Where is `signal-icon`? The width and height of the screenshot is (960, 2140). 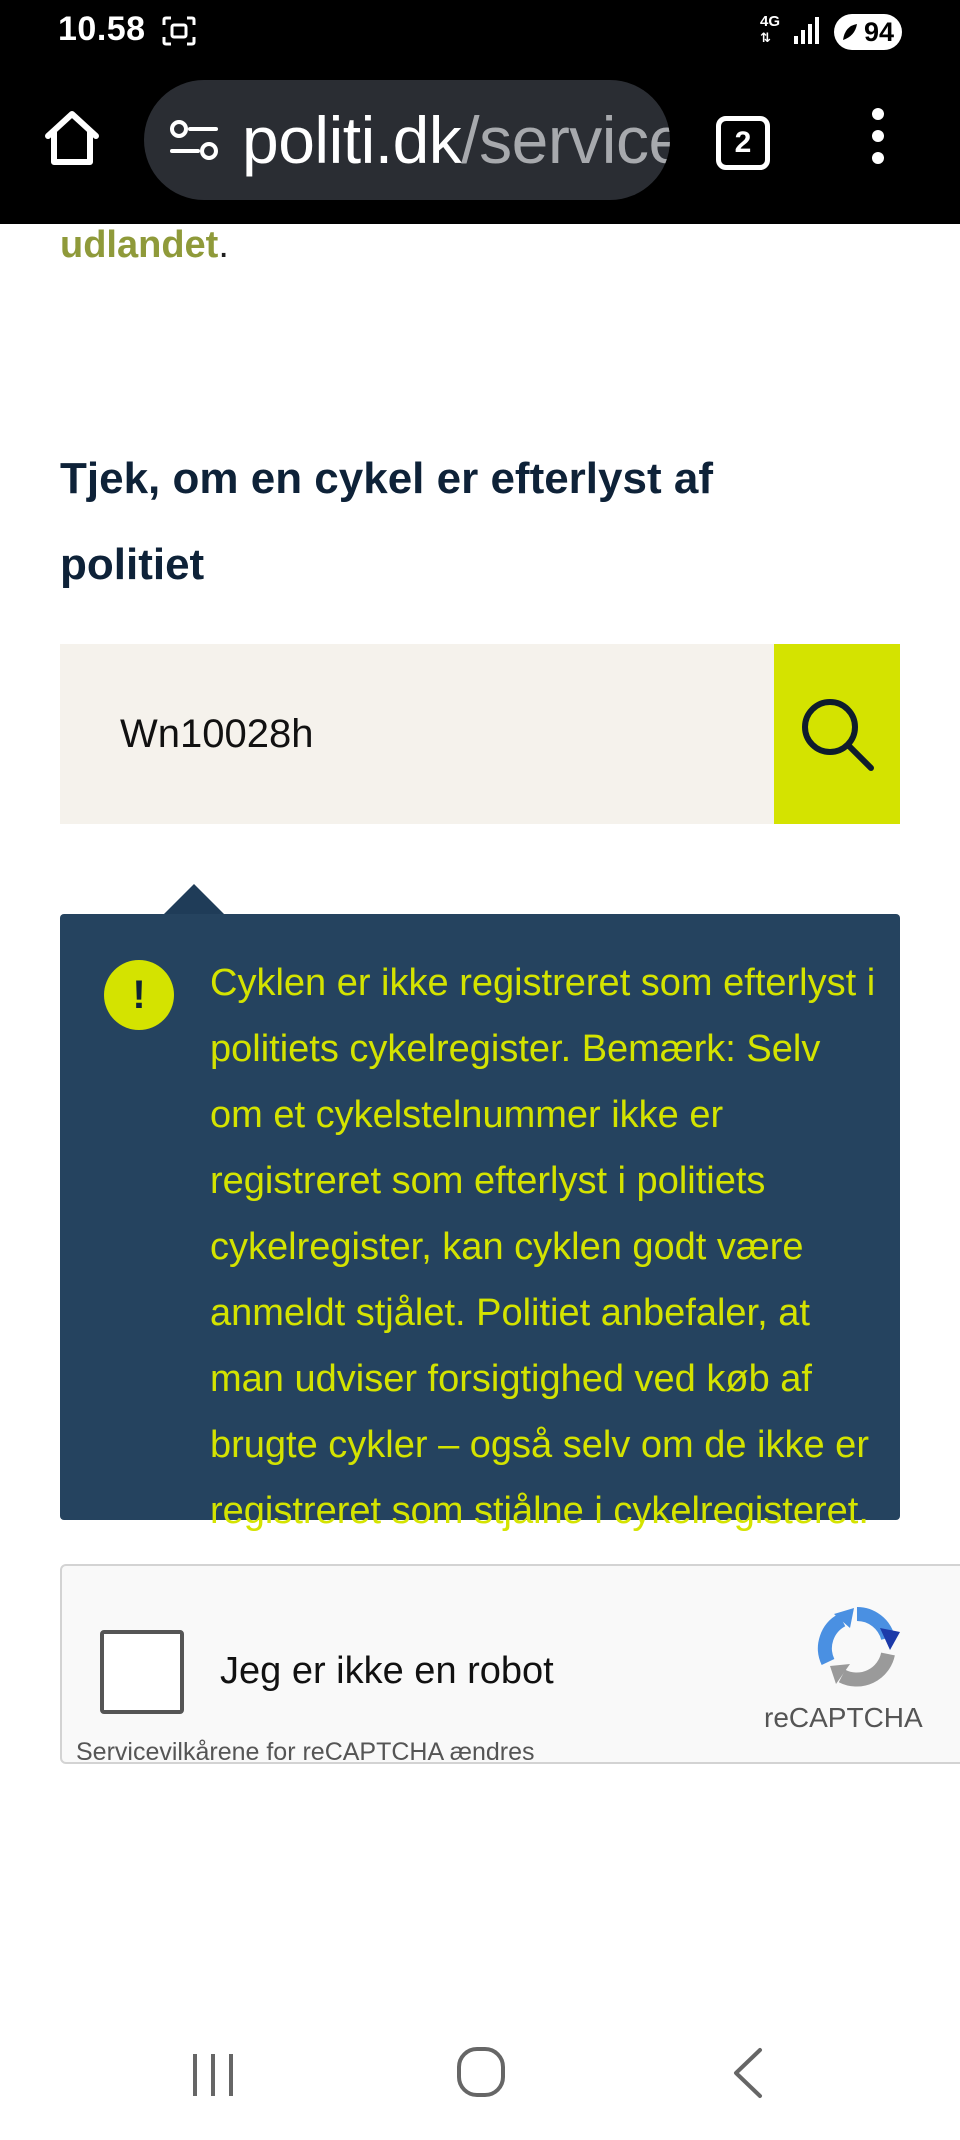 signal-icon is located at coordinates (806, 30).